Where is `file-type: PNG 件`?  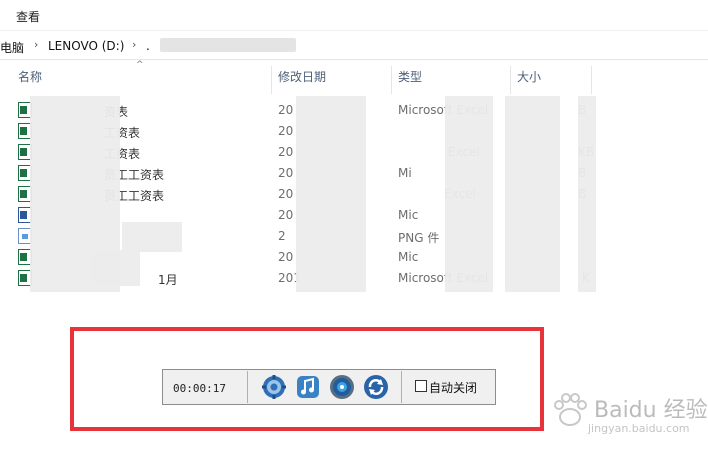 file-type: PNG 件 is located at coordinates (419, 238).